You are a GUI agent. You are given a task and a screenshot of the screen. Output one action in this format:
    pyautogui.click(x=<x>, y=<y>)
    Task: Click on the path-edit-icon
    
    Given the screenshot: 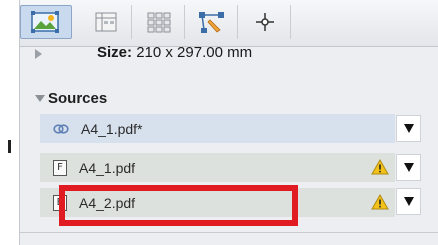 What is the action you would take?
    pyautogui.click(x=211, y=22)
    